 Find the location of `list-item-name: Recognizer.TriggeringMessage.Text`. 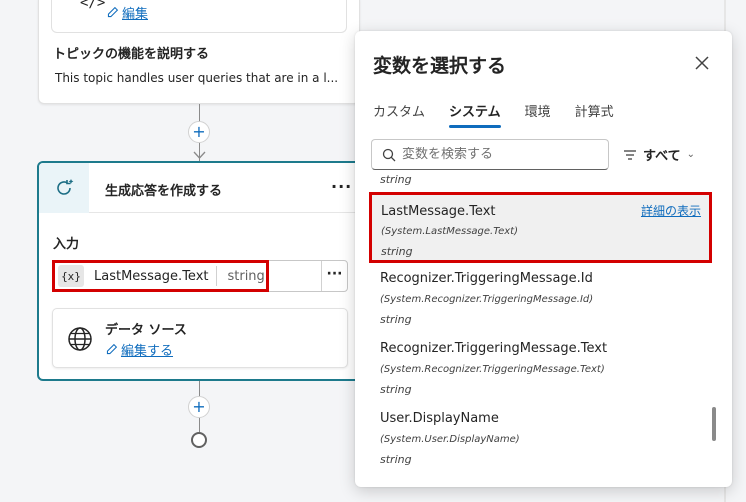

list-item-name: Recognizer.TriggeringMessage.Text is located at coordinates (494, 348).